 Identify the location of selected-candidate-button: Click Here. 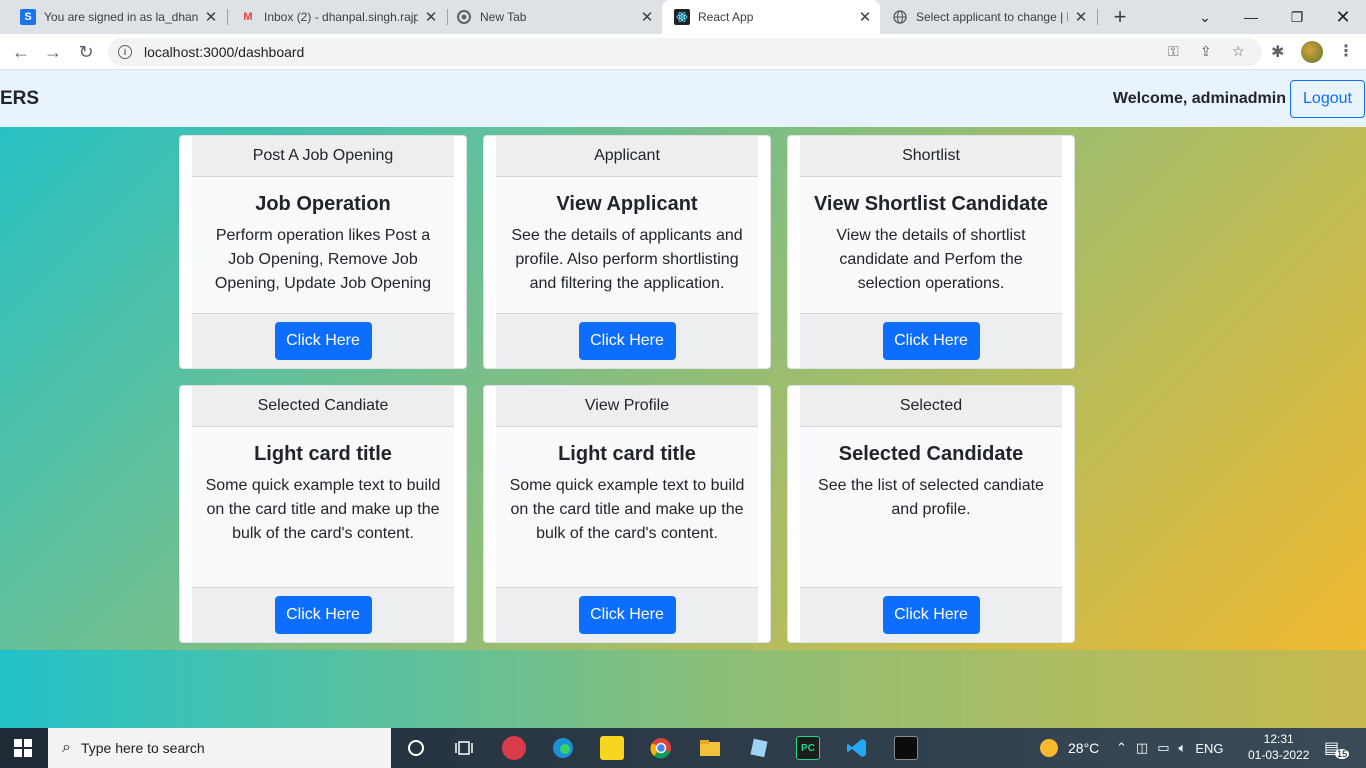
(323, 615).